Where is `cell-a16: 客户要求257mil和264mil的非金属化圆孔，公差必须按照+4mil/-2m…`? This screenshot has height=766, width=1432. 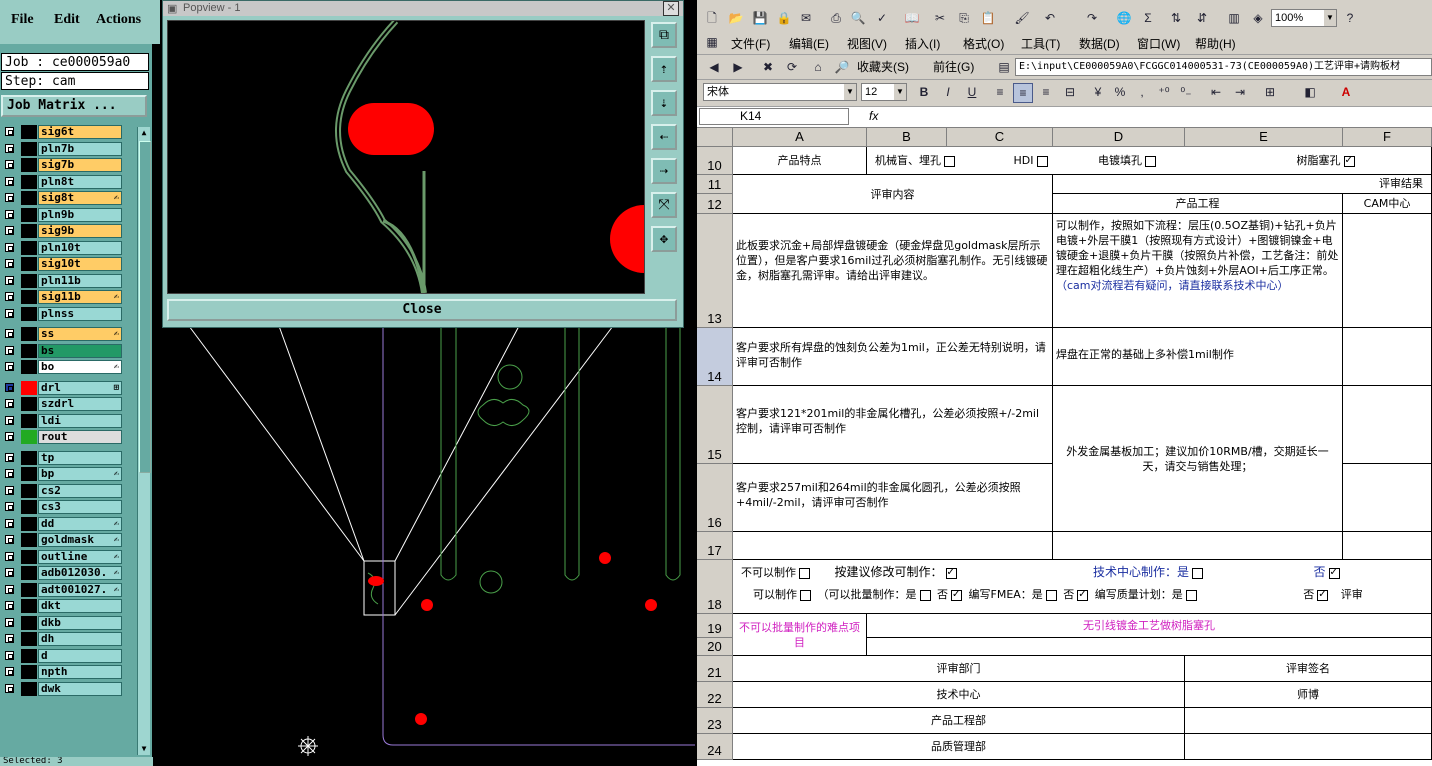 cell-a16: 客户要求257mil和264mil的非金属化圆孔，公差必须按照+4mil/-2m… is located at coordinates (893, 498).